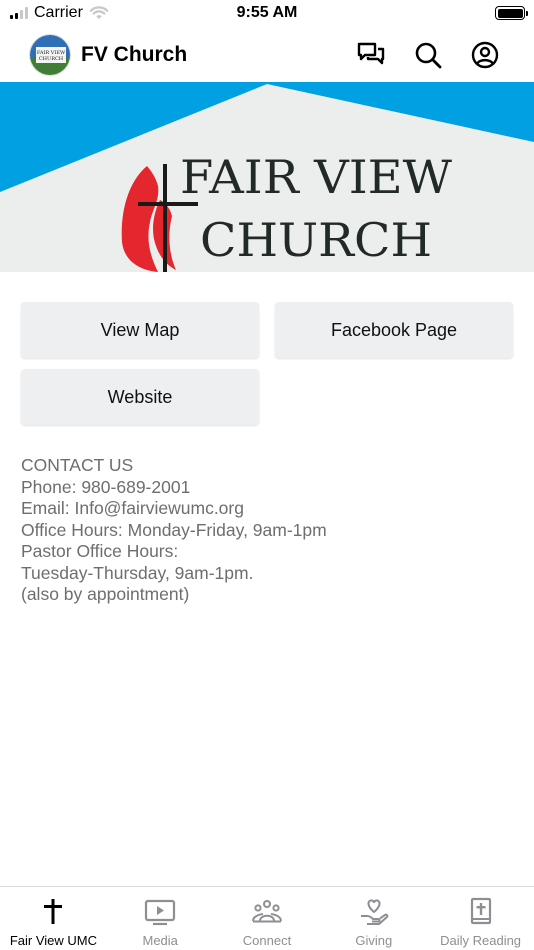 This screenshot has width=534, height=950. What do you see at coordinates (106, 486) in the screenshot?
I see `contact-phone: Phone: 980-689-2001` at bounding box center [106, 486].